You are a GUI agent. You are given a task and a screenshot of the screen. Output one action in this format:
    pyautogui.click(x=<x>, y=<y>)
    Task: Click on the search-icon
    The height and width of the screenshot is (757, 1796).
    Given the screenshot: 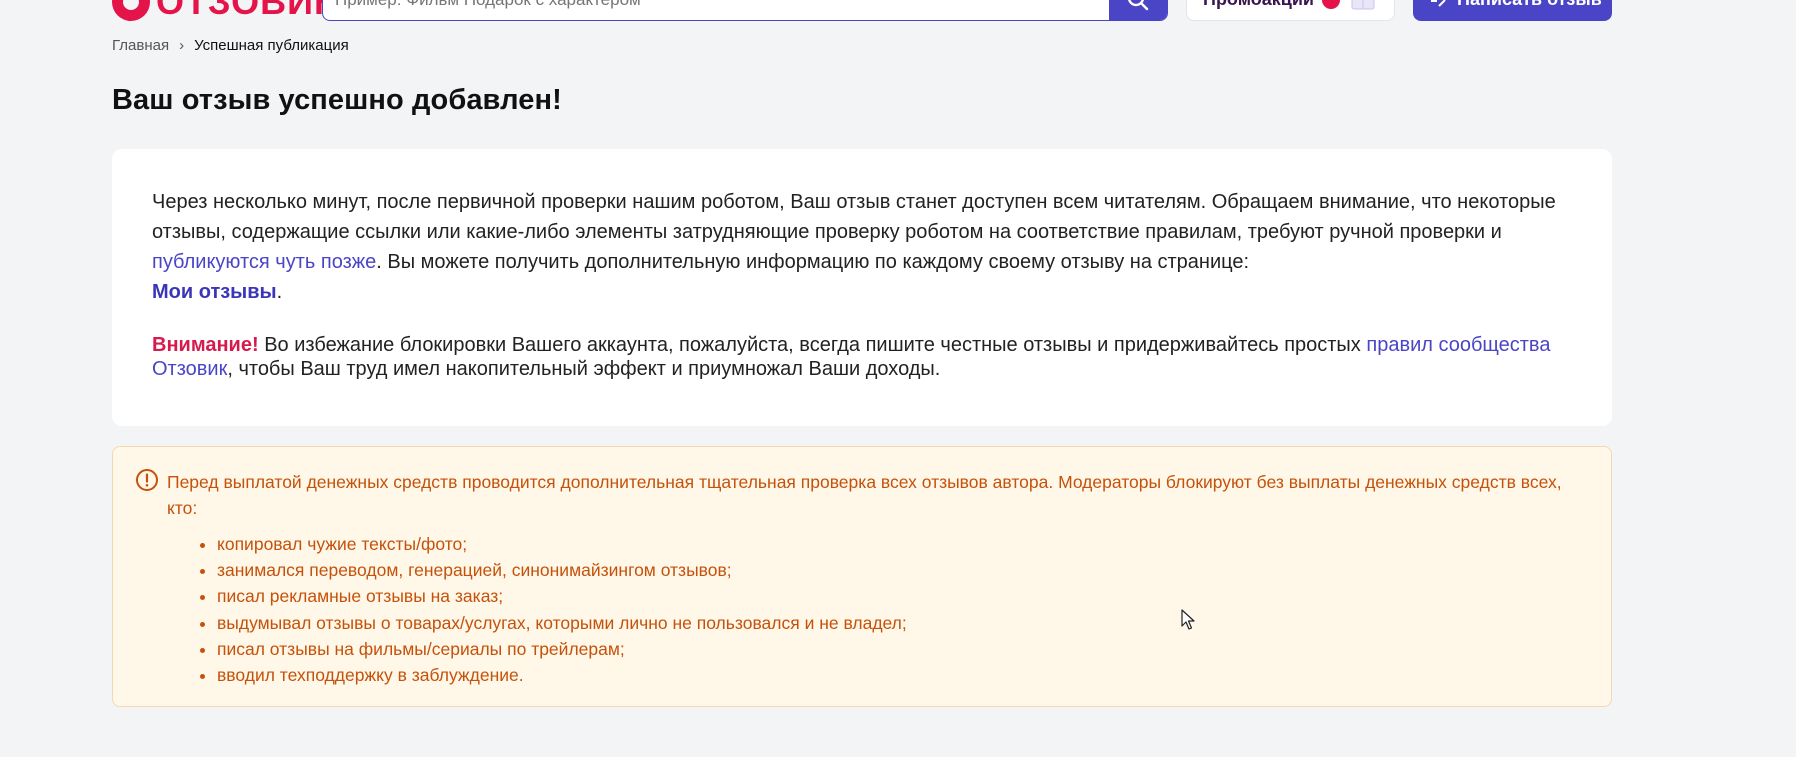 What is the action you would take?
    pyautogui.click(x=1138, y=5)
    